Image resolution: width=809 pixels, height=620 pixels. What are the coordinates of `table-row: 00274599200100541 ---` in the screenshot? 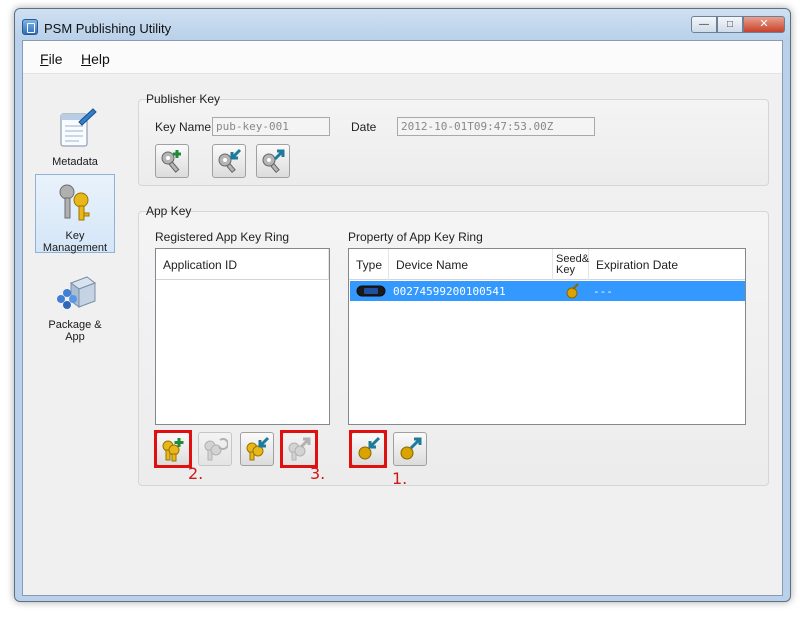 It's located at (547, 291).